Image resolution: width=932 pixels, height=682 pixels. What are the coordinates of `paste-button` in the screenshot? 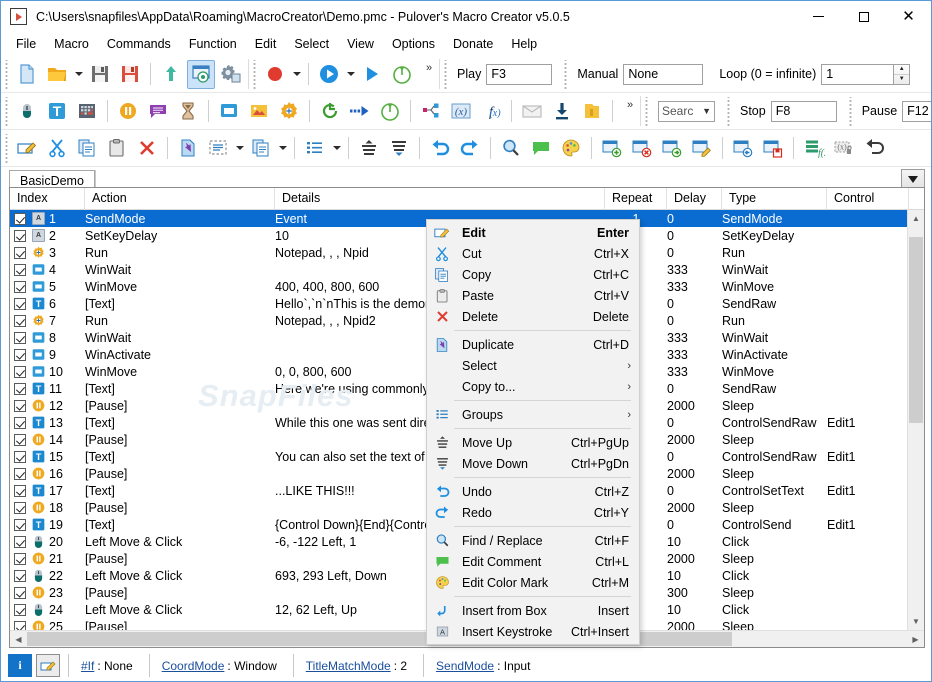 It's located at (117, 148).